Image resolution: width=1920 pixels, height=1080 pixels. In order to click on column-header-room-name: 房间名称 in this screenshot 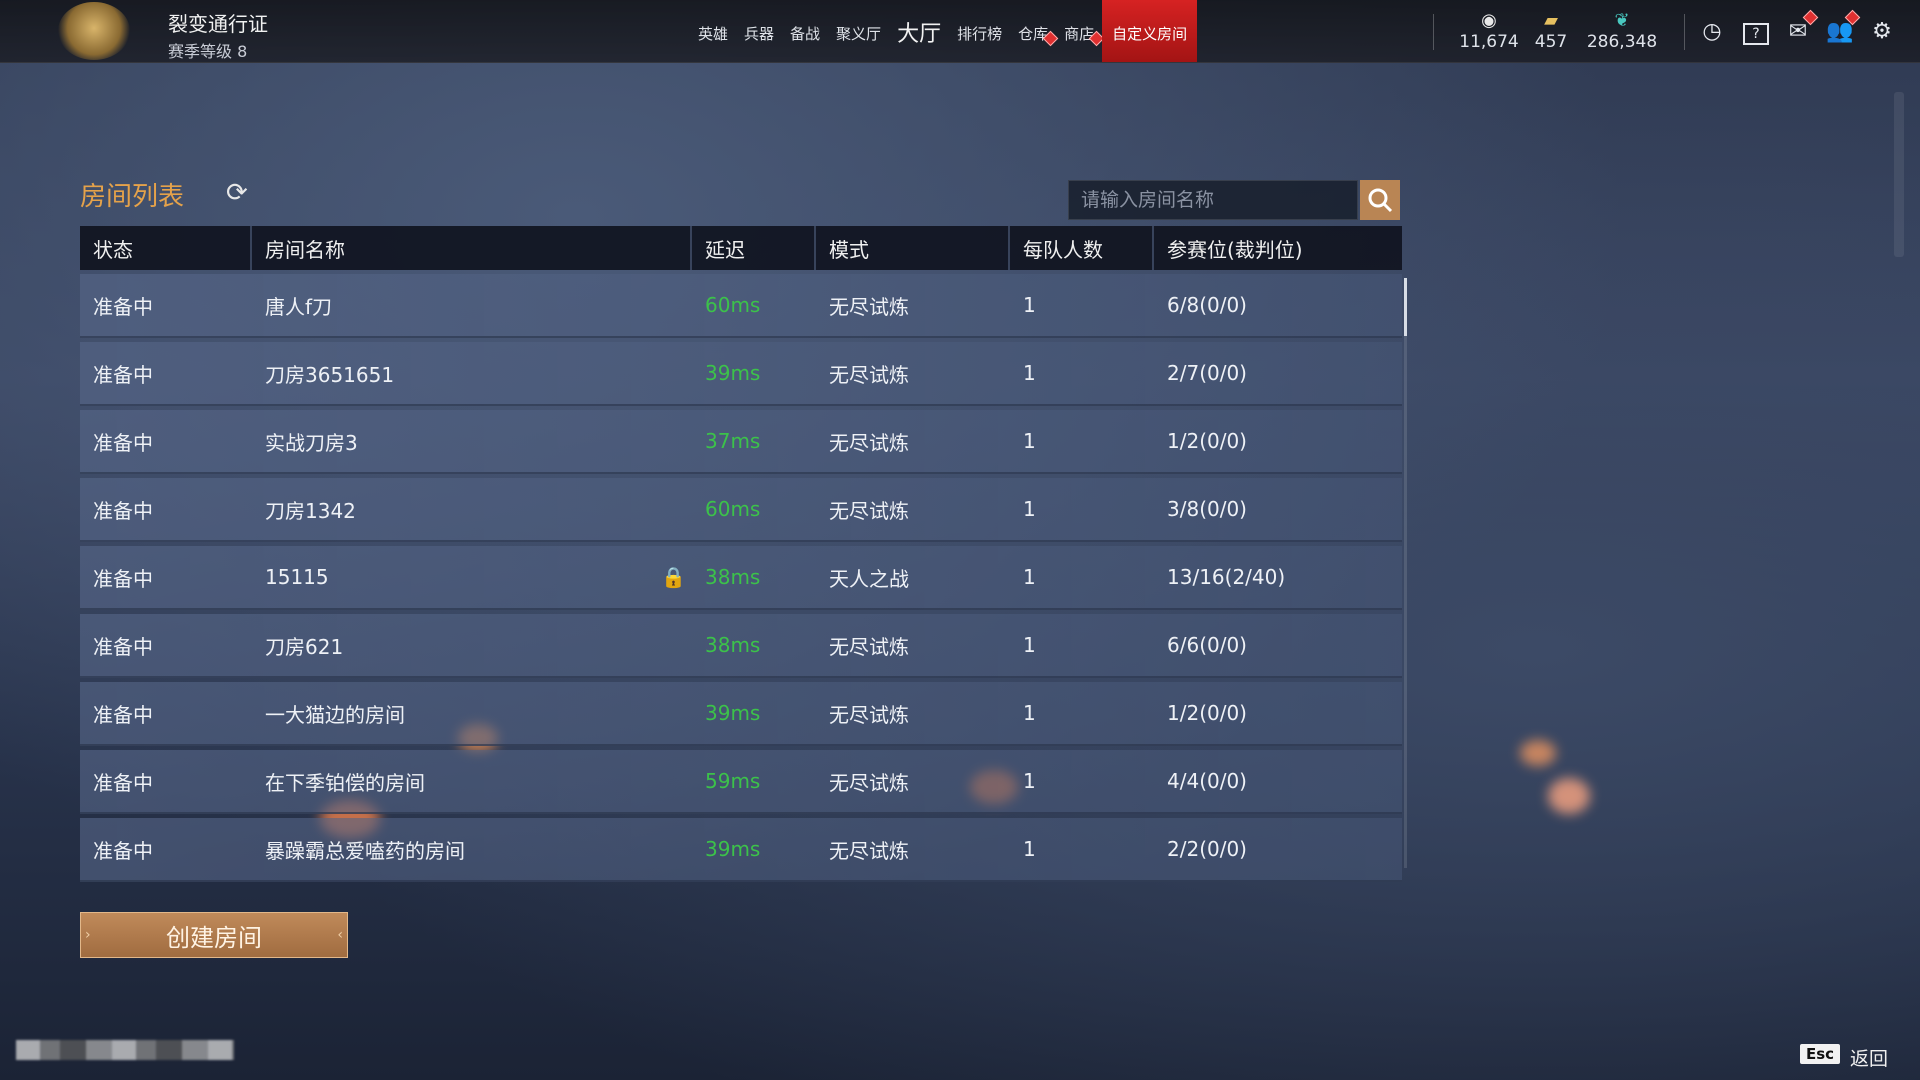, I will do `click(472, 248)`.